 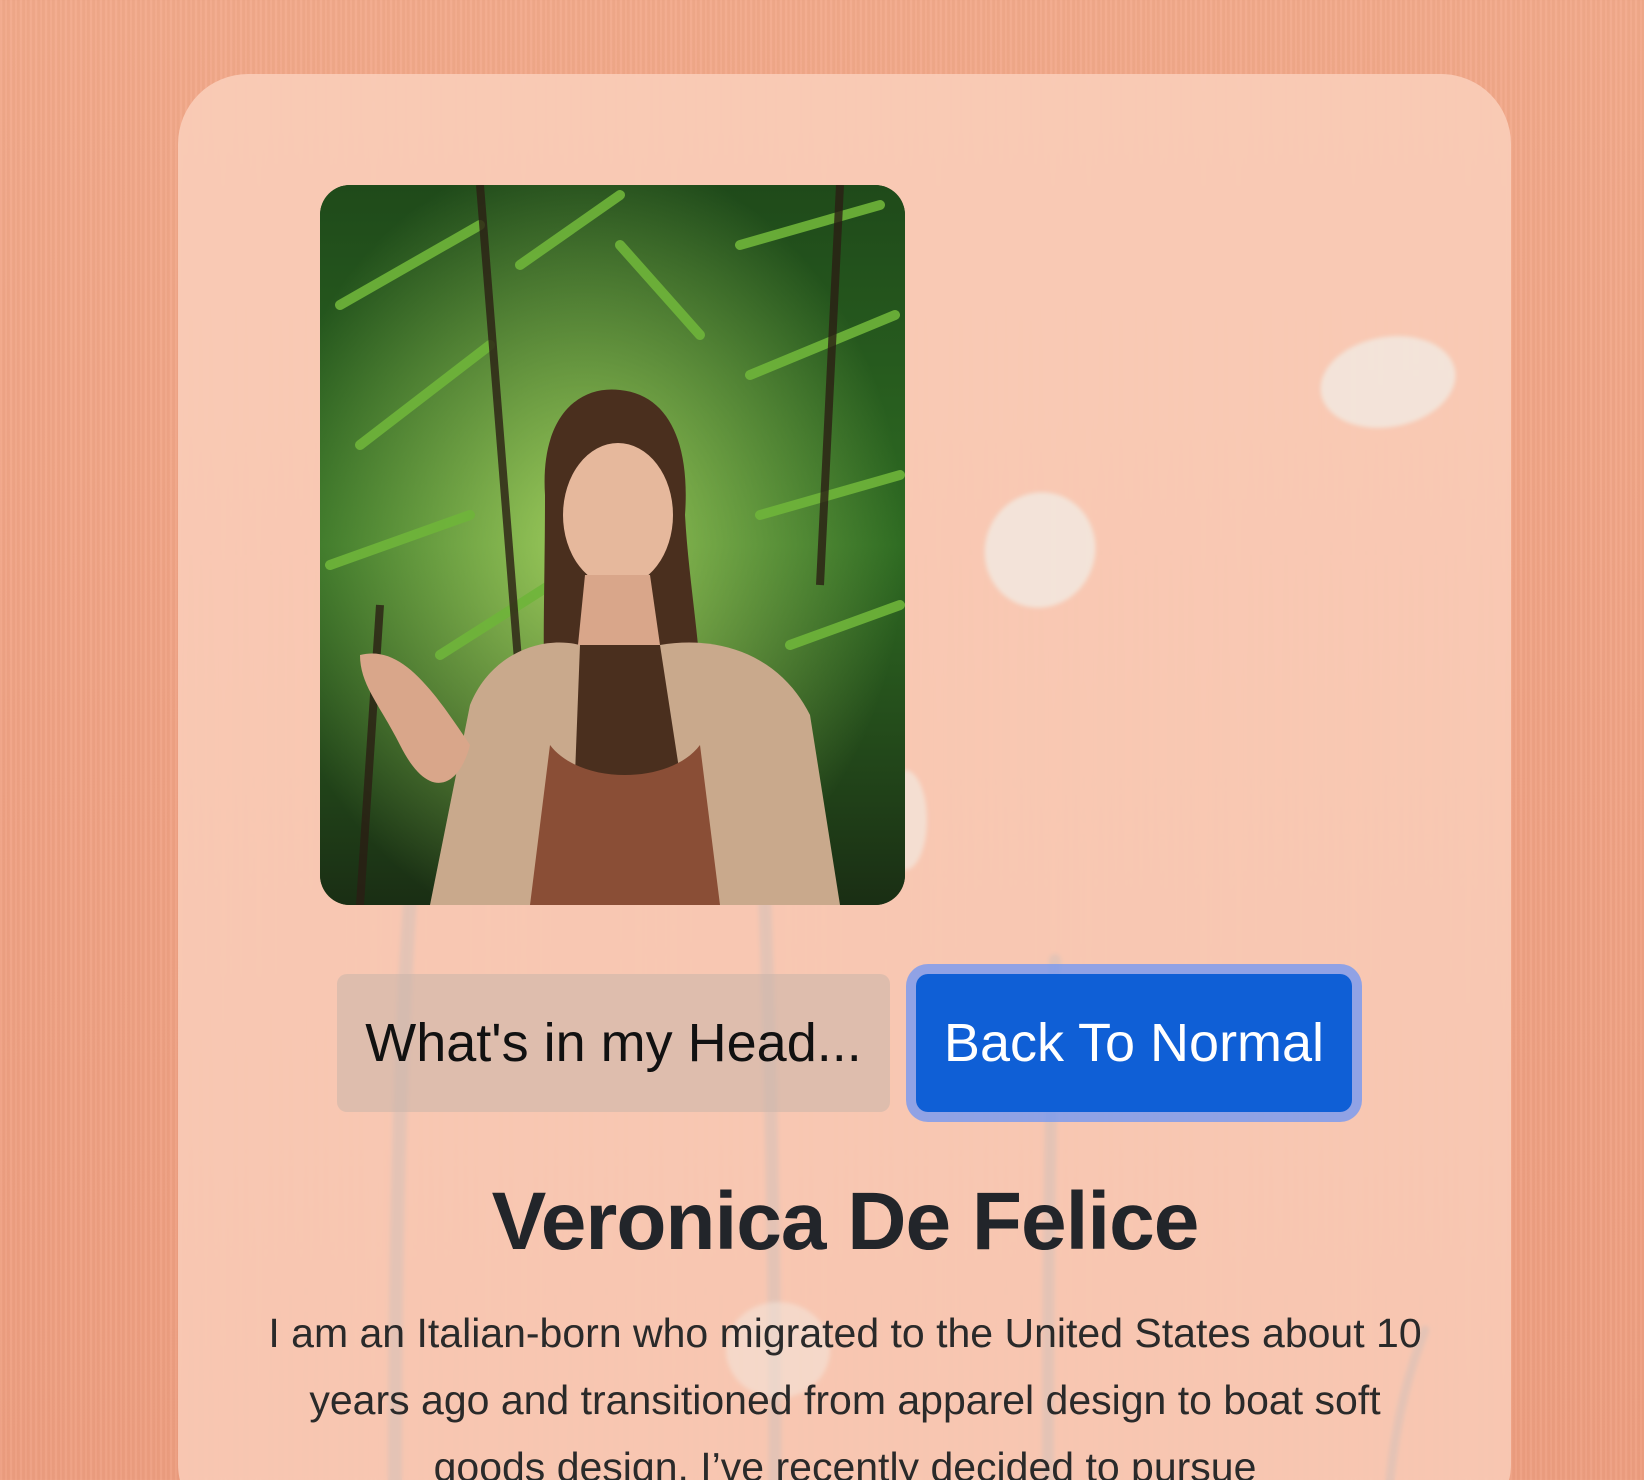 I want to click on profile-name: Veronica De Felice, so click(x=845, y=1221).